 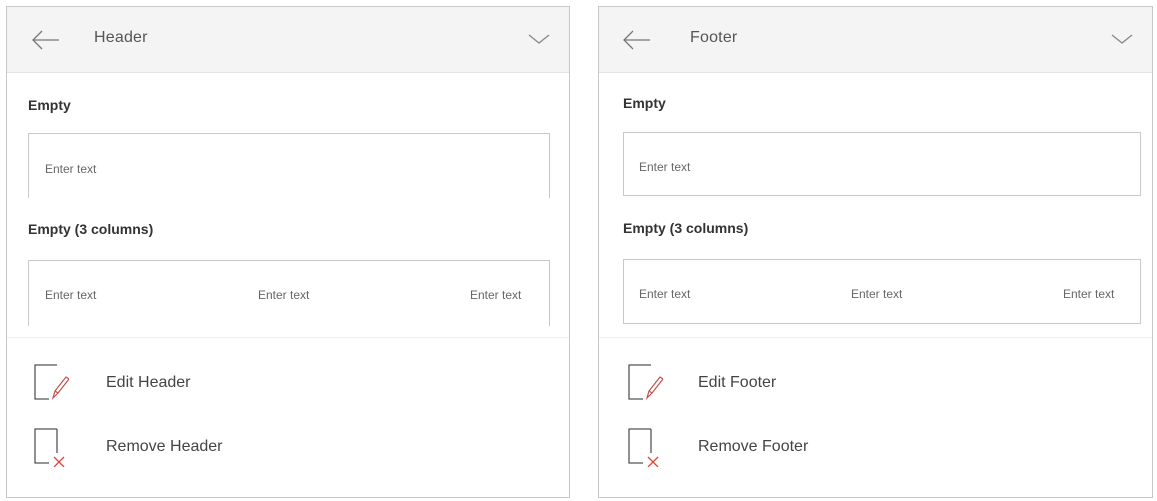 I want to click on remove-header-button: Remove Header, so click(x=288, y=448).